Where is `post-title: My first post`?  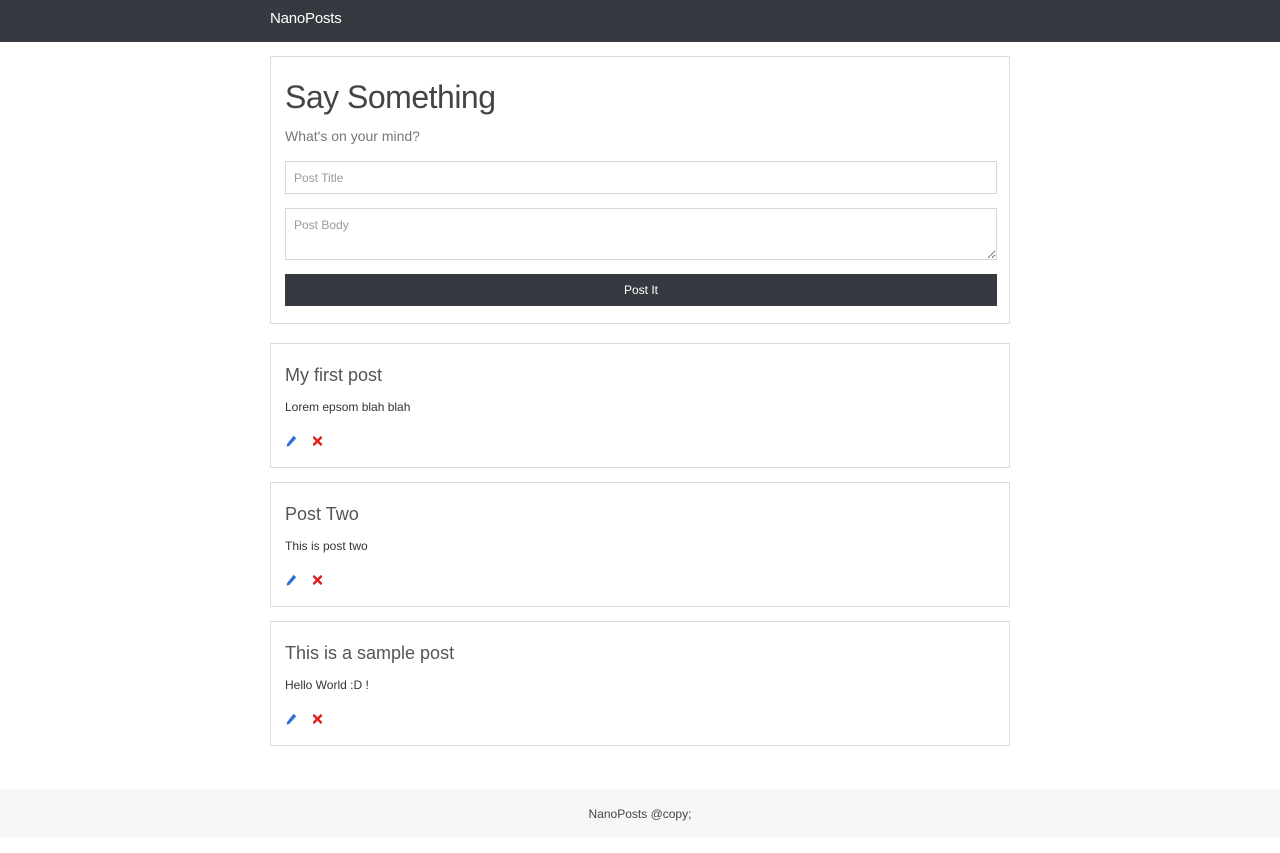
post-title: My first post is located at coordinates (334, 375).